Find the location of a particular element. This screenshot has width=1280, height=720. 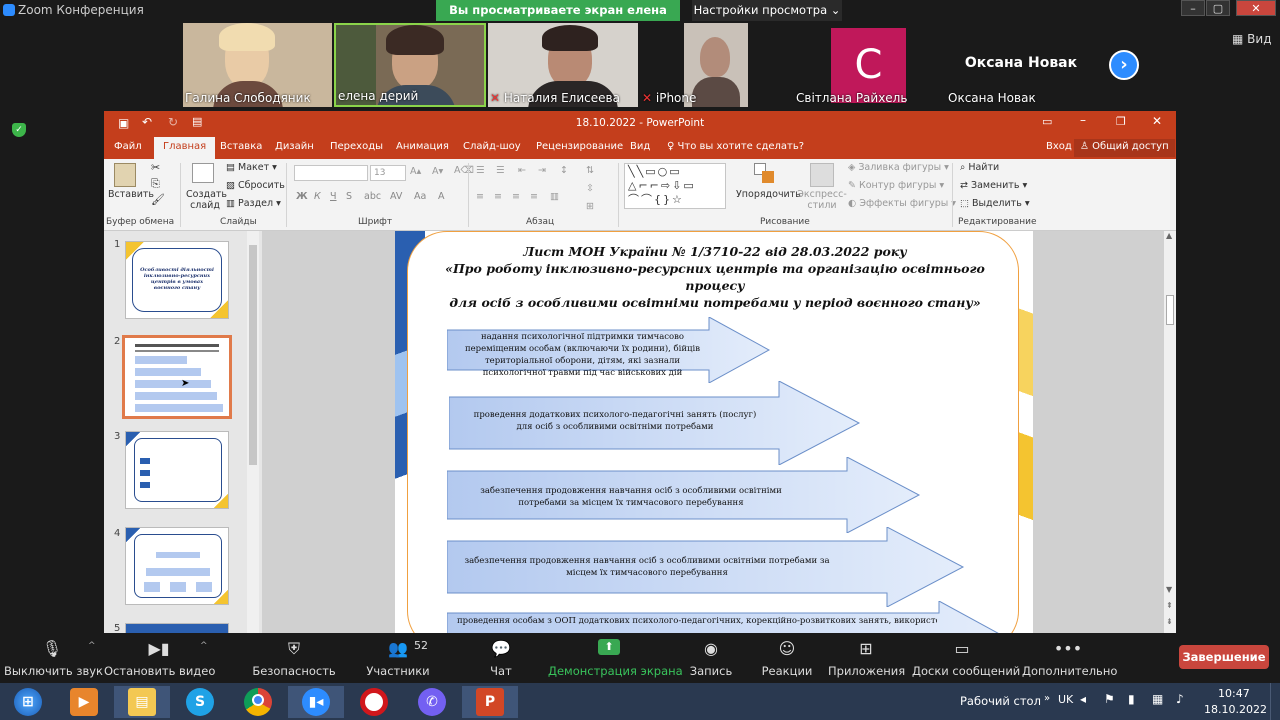

taskbar-zoom: ▮◂ is located at coordinates (316, 702).